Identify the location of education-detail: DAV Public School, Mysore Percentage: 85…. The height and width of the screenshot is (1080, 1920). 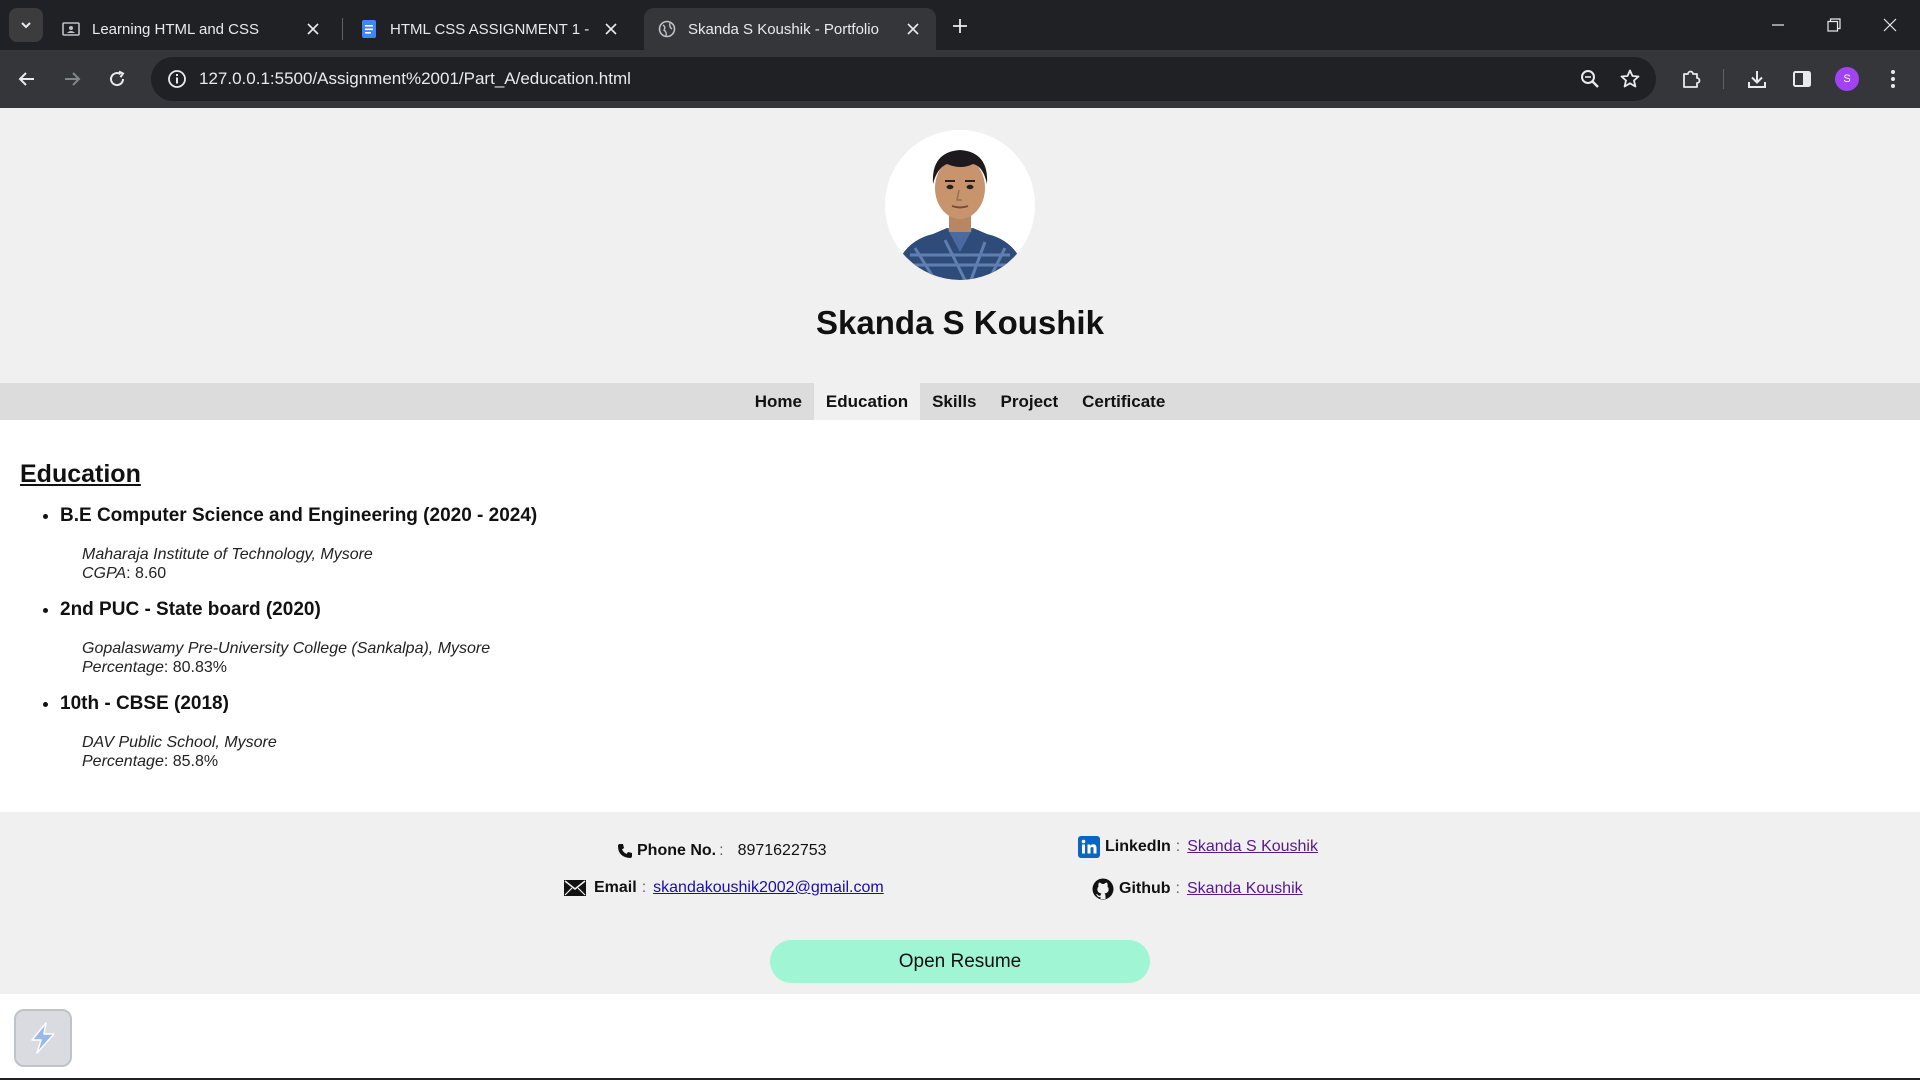
(179, 752).